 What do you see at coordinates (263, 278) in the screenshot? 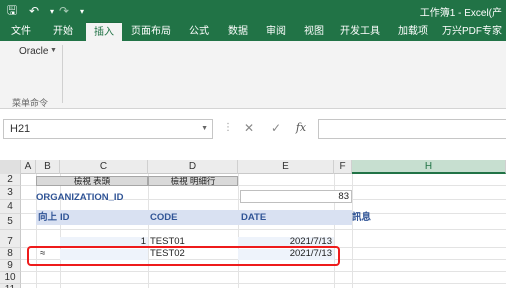
I see `table-row` at bounding box center [263, 278].